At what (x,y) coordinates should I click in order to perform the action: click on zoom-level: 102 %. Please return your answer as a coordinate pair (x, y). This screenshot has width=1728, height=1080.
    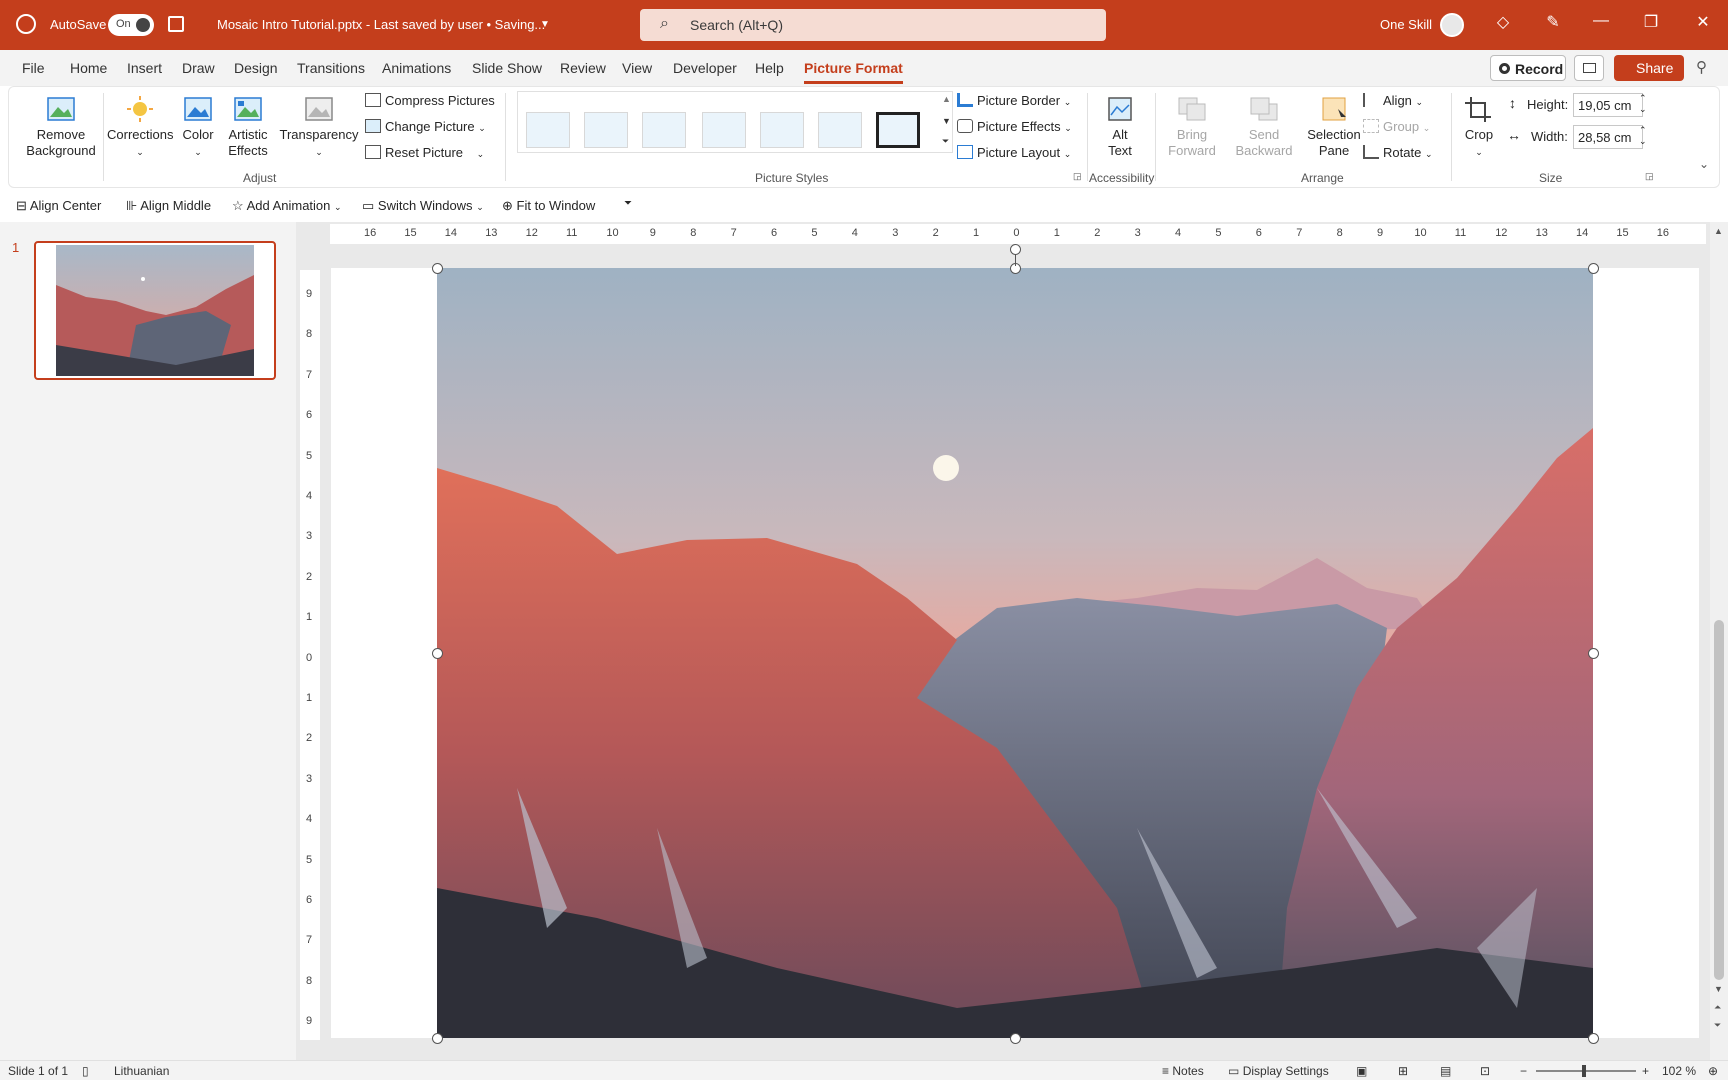
    Looking at the image, I should click on (1679, 1071).